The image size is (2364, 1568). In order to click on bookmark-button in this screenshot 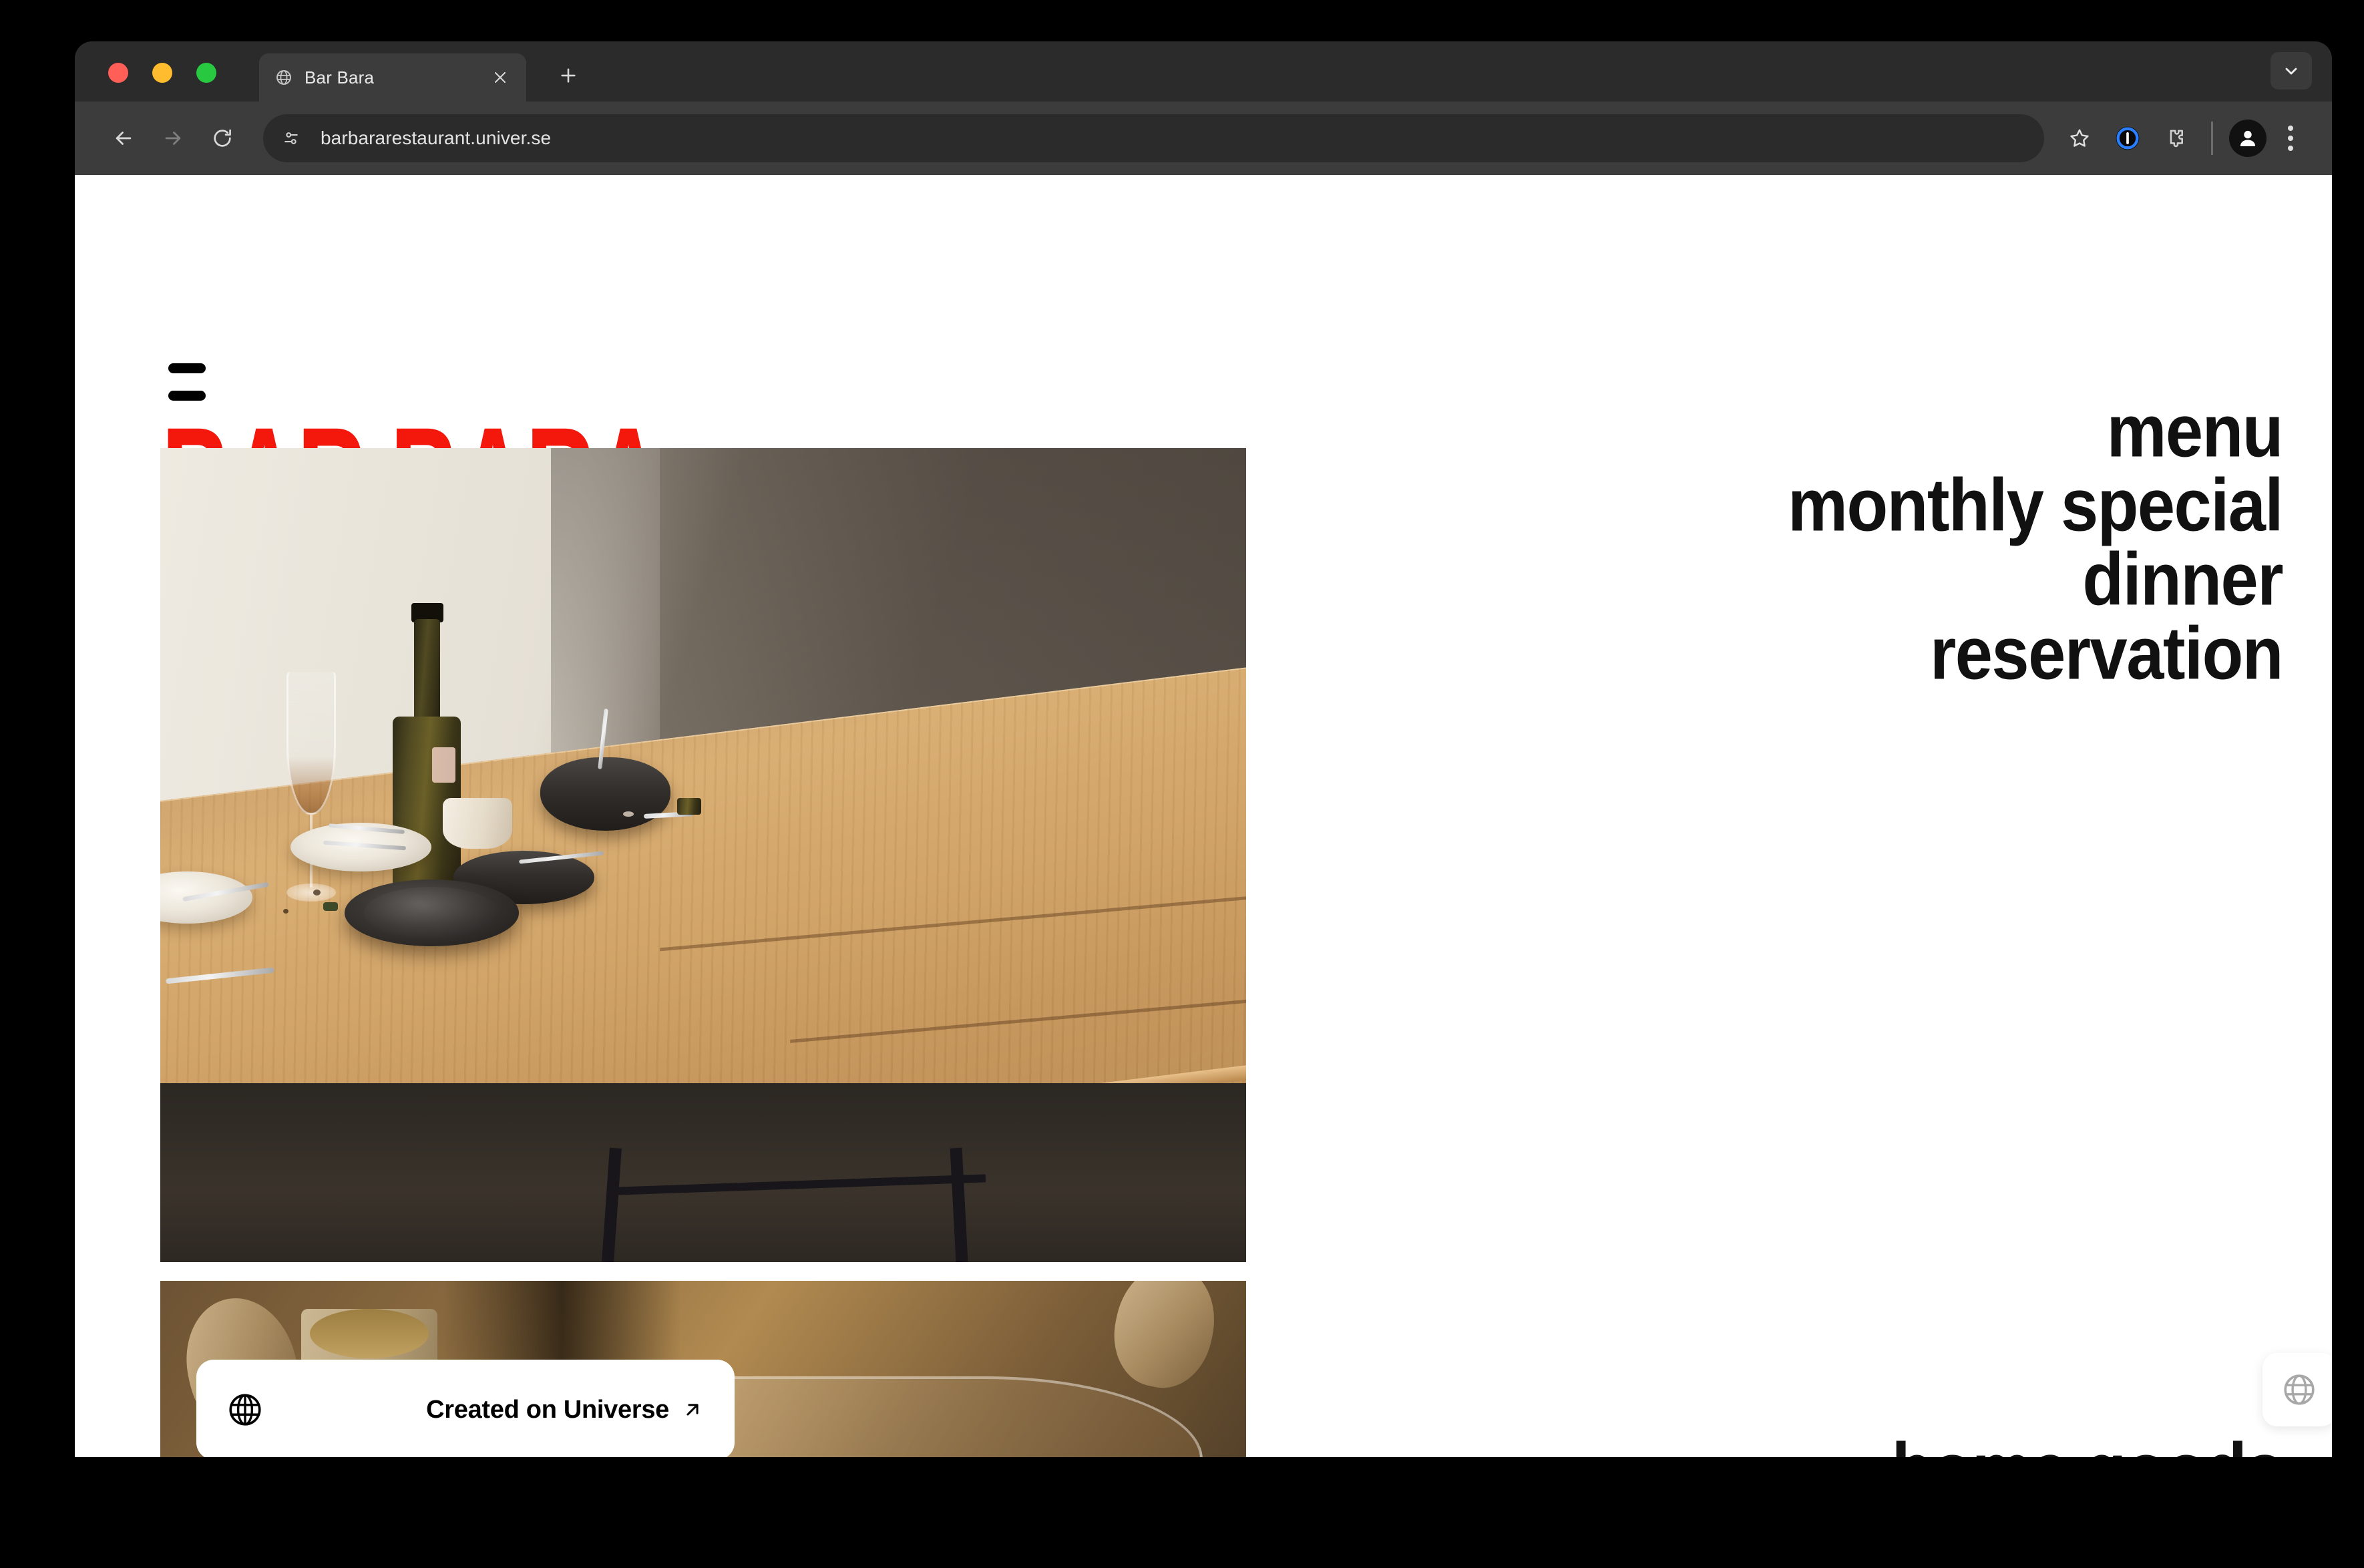, I will do `click(2079, 138)`.